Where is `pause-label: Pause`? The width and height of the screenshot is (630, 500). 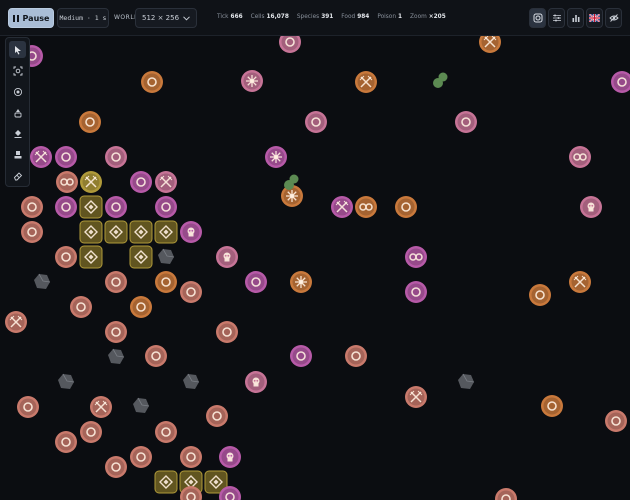
pause-label: Pause is located at coordinates (36, 18).